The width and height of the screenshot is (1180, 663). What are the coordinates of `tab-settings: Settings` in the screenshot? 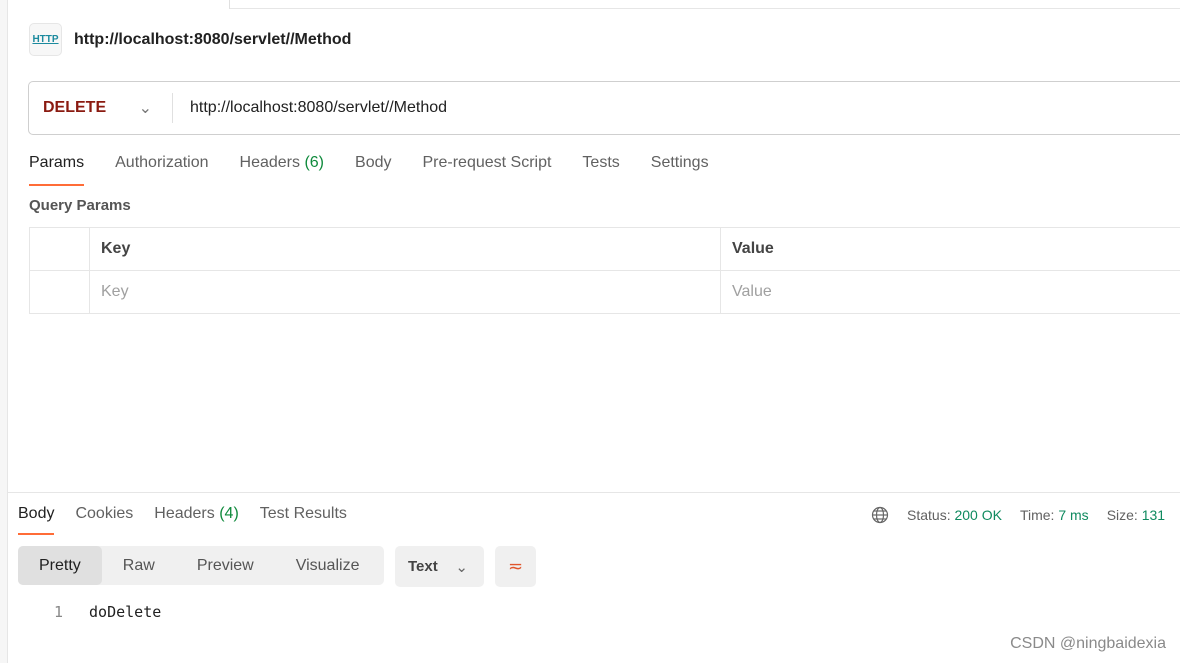 It's located at (680, 170).